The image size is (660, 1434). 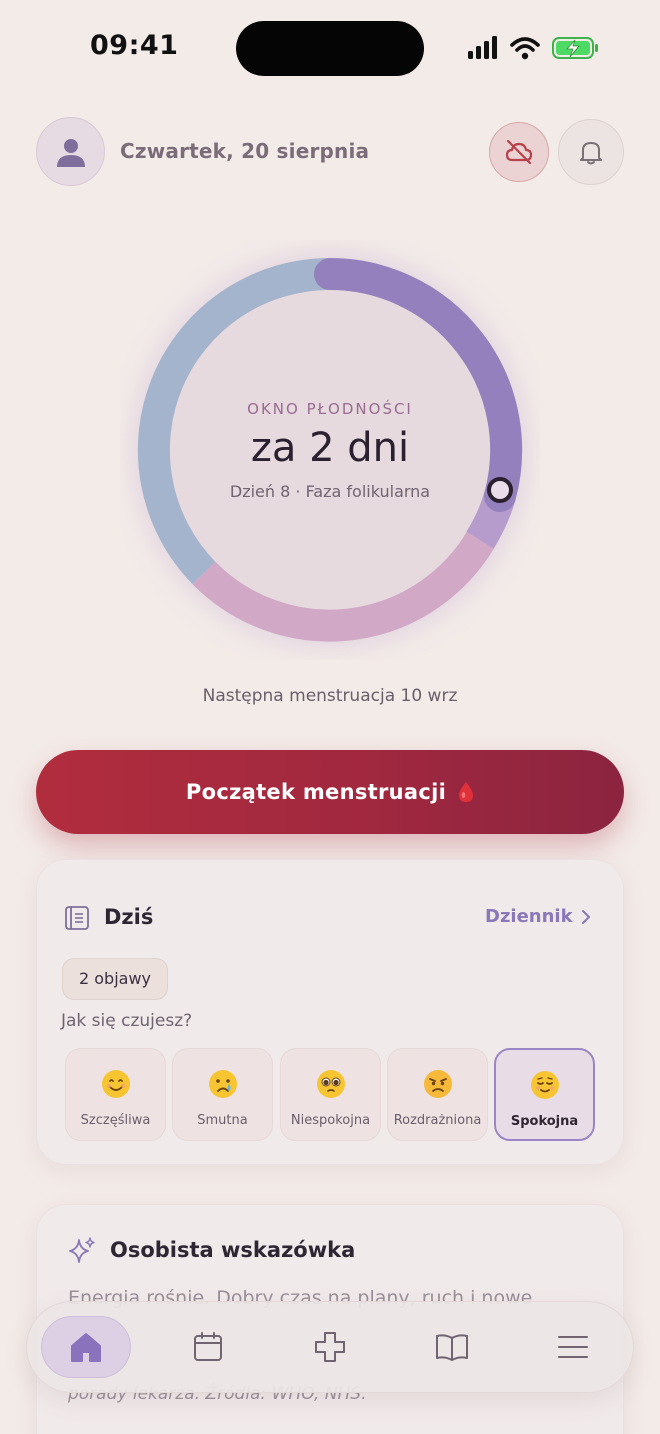 I want to click on mood-happy: Szczęśliwa, so click(x=115, y=1094).